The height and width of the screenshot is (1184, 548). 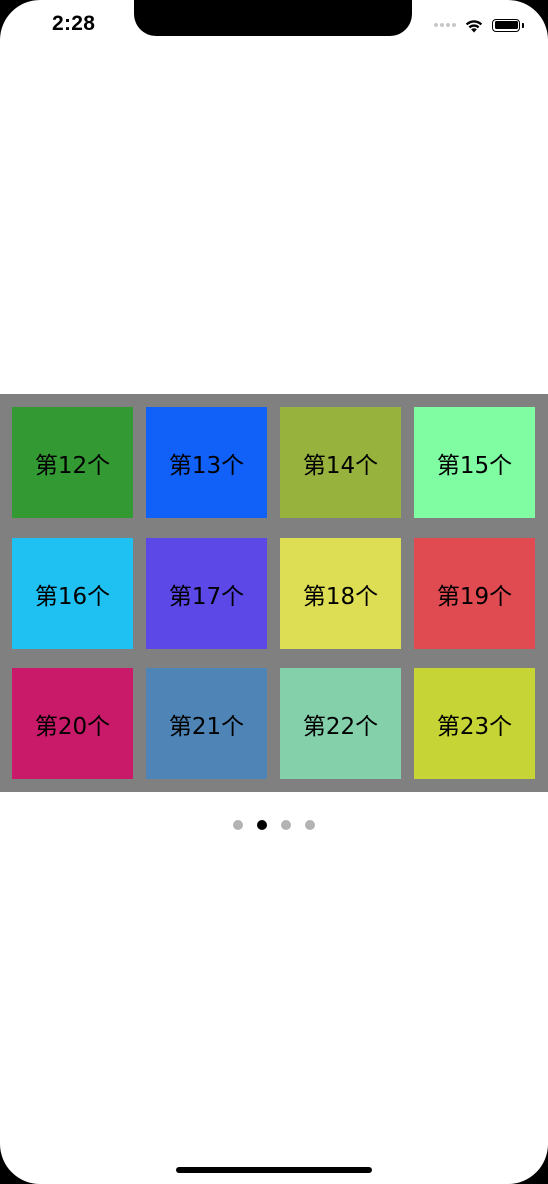 What do you see at coordinates (273, 18) in the screenshot?
I see `device-notch` at bounding box center [273, 18].